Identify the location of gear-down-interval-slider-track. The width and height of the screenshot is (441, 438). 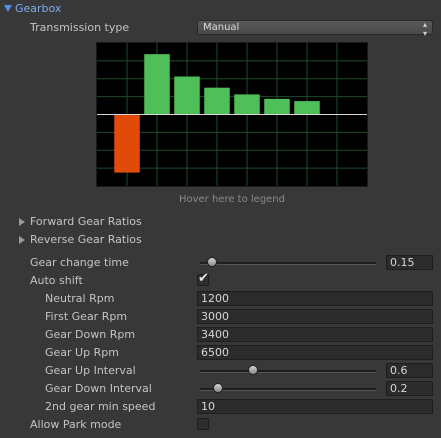
(288, 389).